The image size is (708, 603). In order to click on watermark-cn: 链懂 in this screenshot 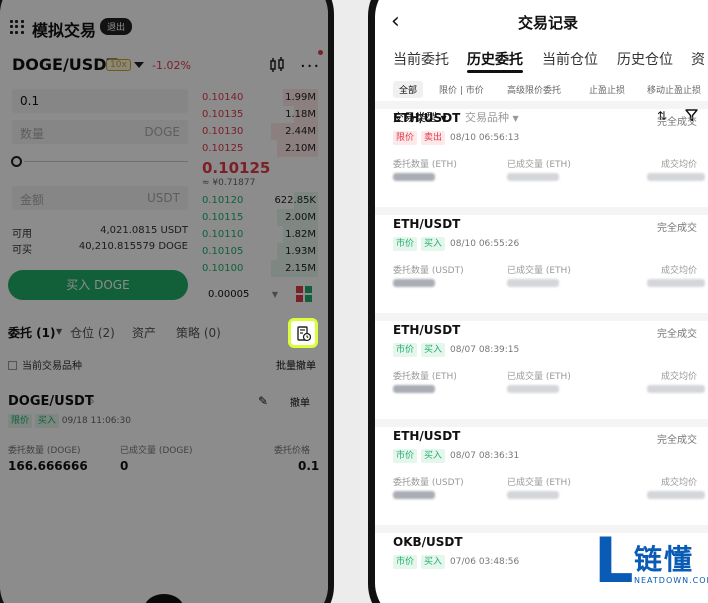, I will do `click(664, 559)`.